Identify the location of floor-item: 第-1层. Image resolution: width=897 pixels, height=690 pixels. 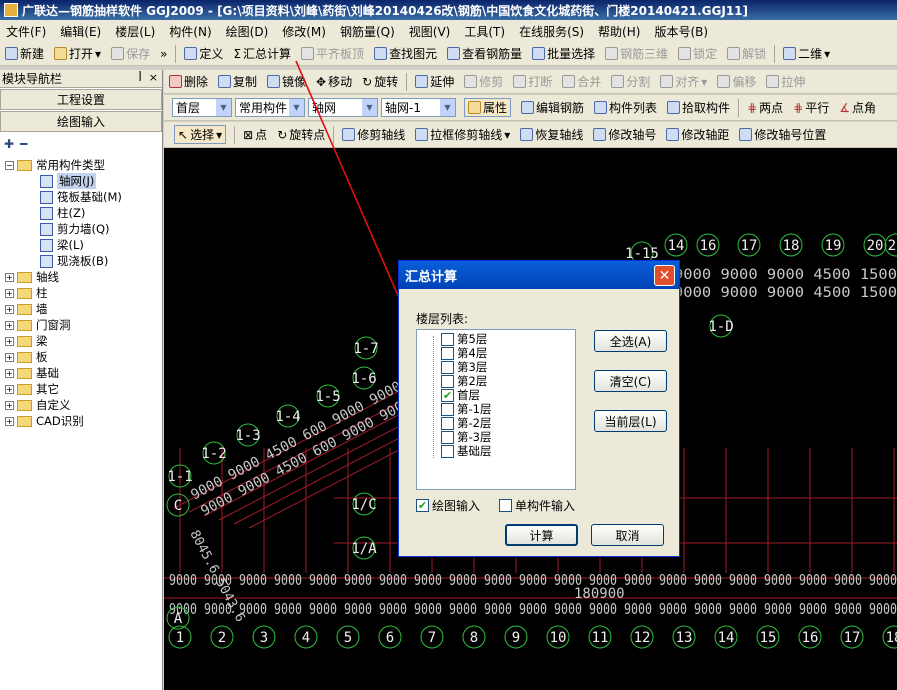
(466, 409).